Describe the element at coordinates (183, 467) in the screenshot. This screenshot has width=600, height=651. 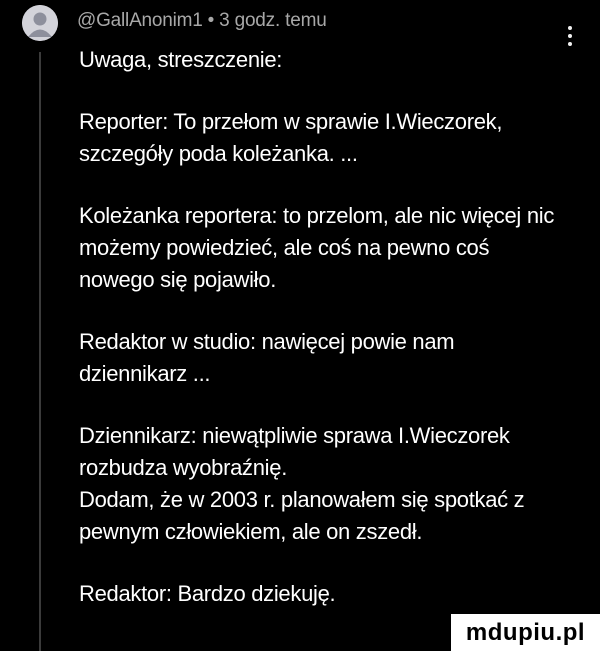
I see `post-body-line: rozbudza wyobraźnię.` at that location.